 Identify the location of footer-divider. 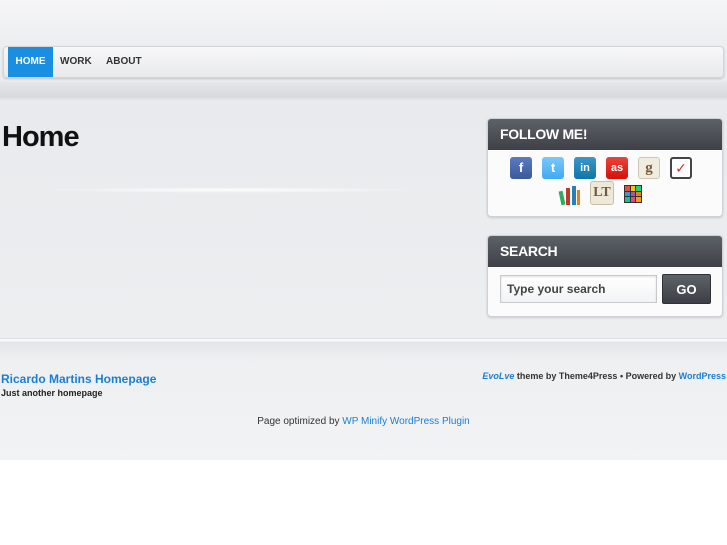
(363, 339).